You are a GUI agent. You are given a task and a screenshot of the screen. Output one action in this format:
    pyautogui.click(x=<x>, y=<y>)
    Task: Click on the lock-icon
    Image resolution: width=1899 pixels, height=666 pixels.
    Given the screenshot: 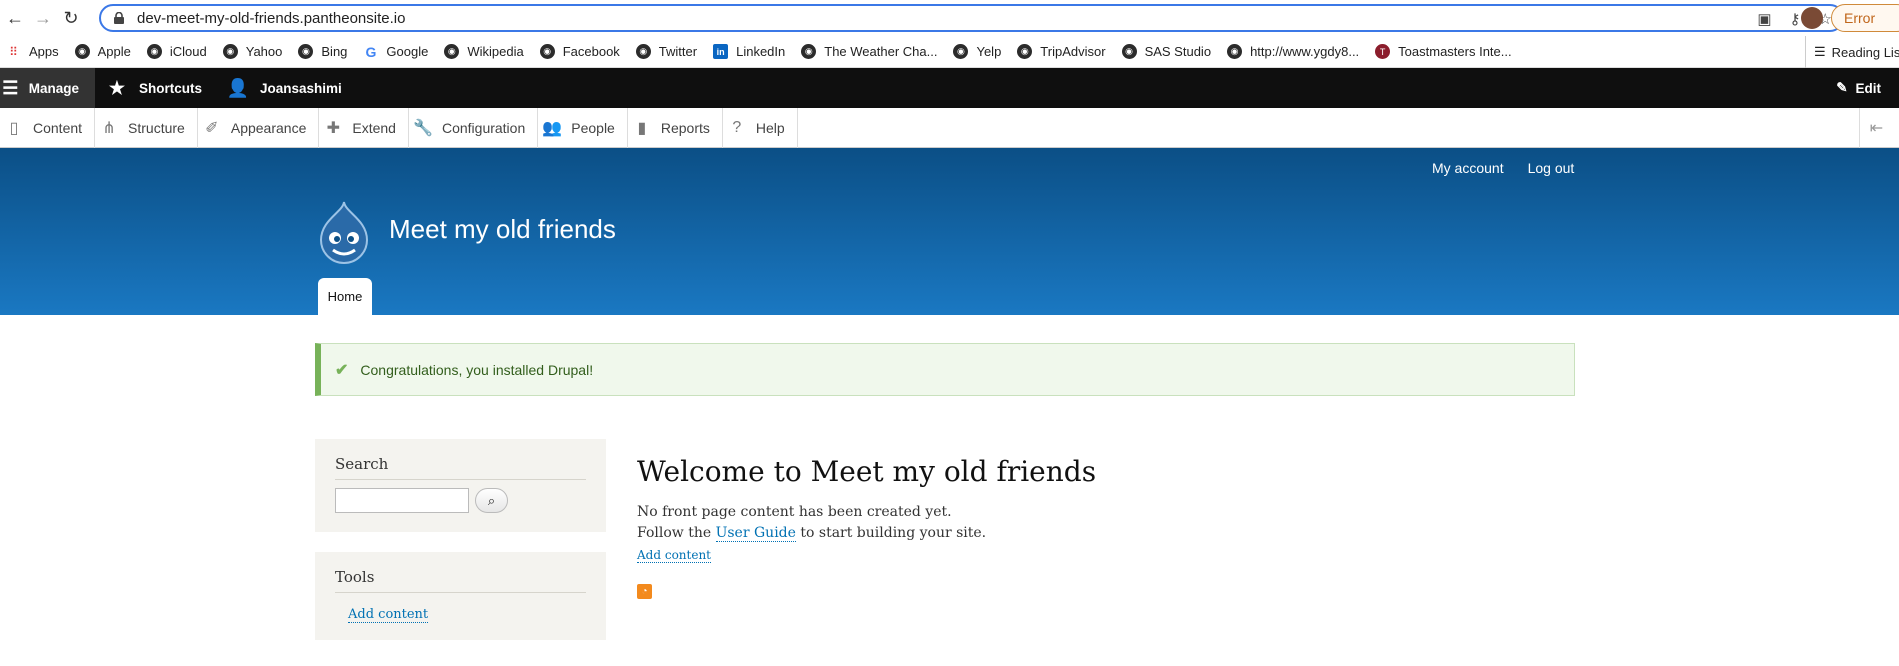 What is the action you would take?
    pyautogui.click(x=119, y=18)
    